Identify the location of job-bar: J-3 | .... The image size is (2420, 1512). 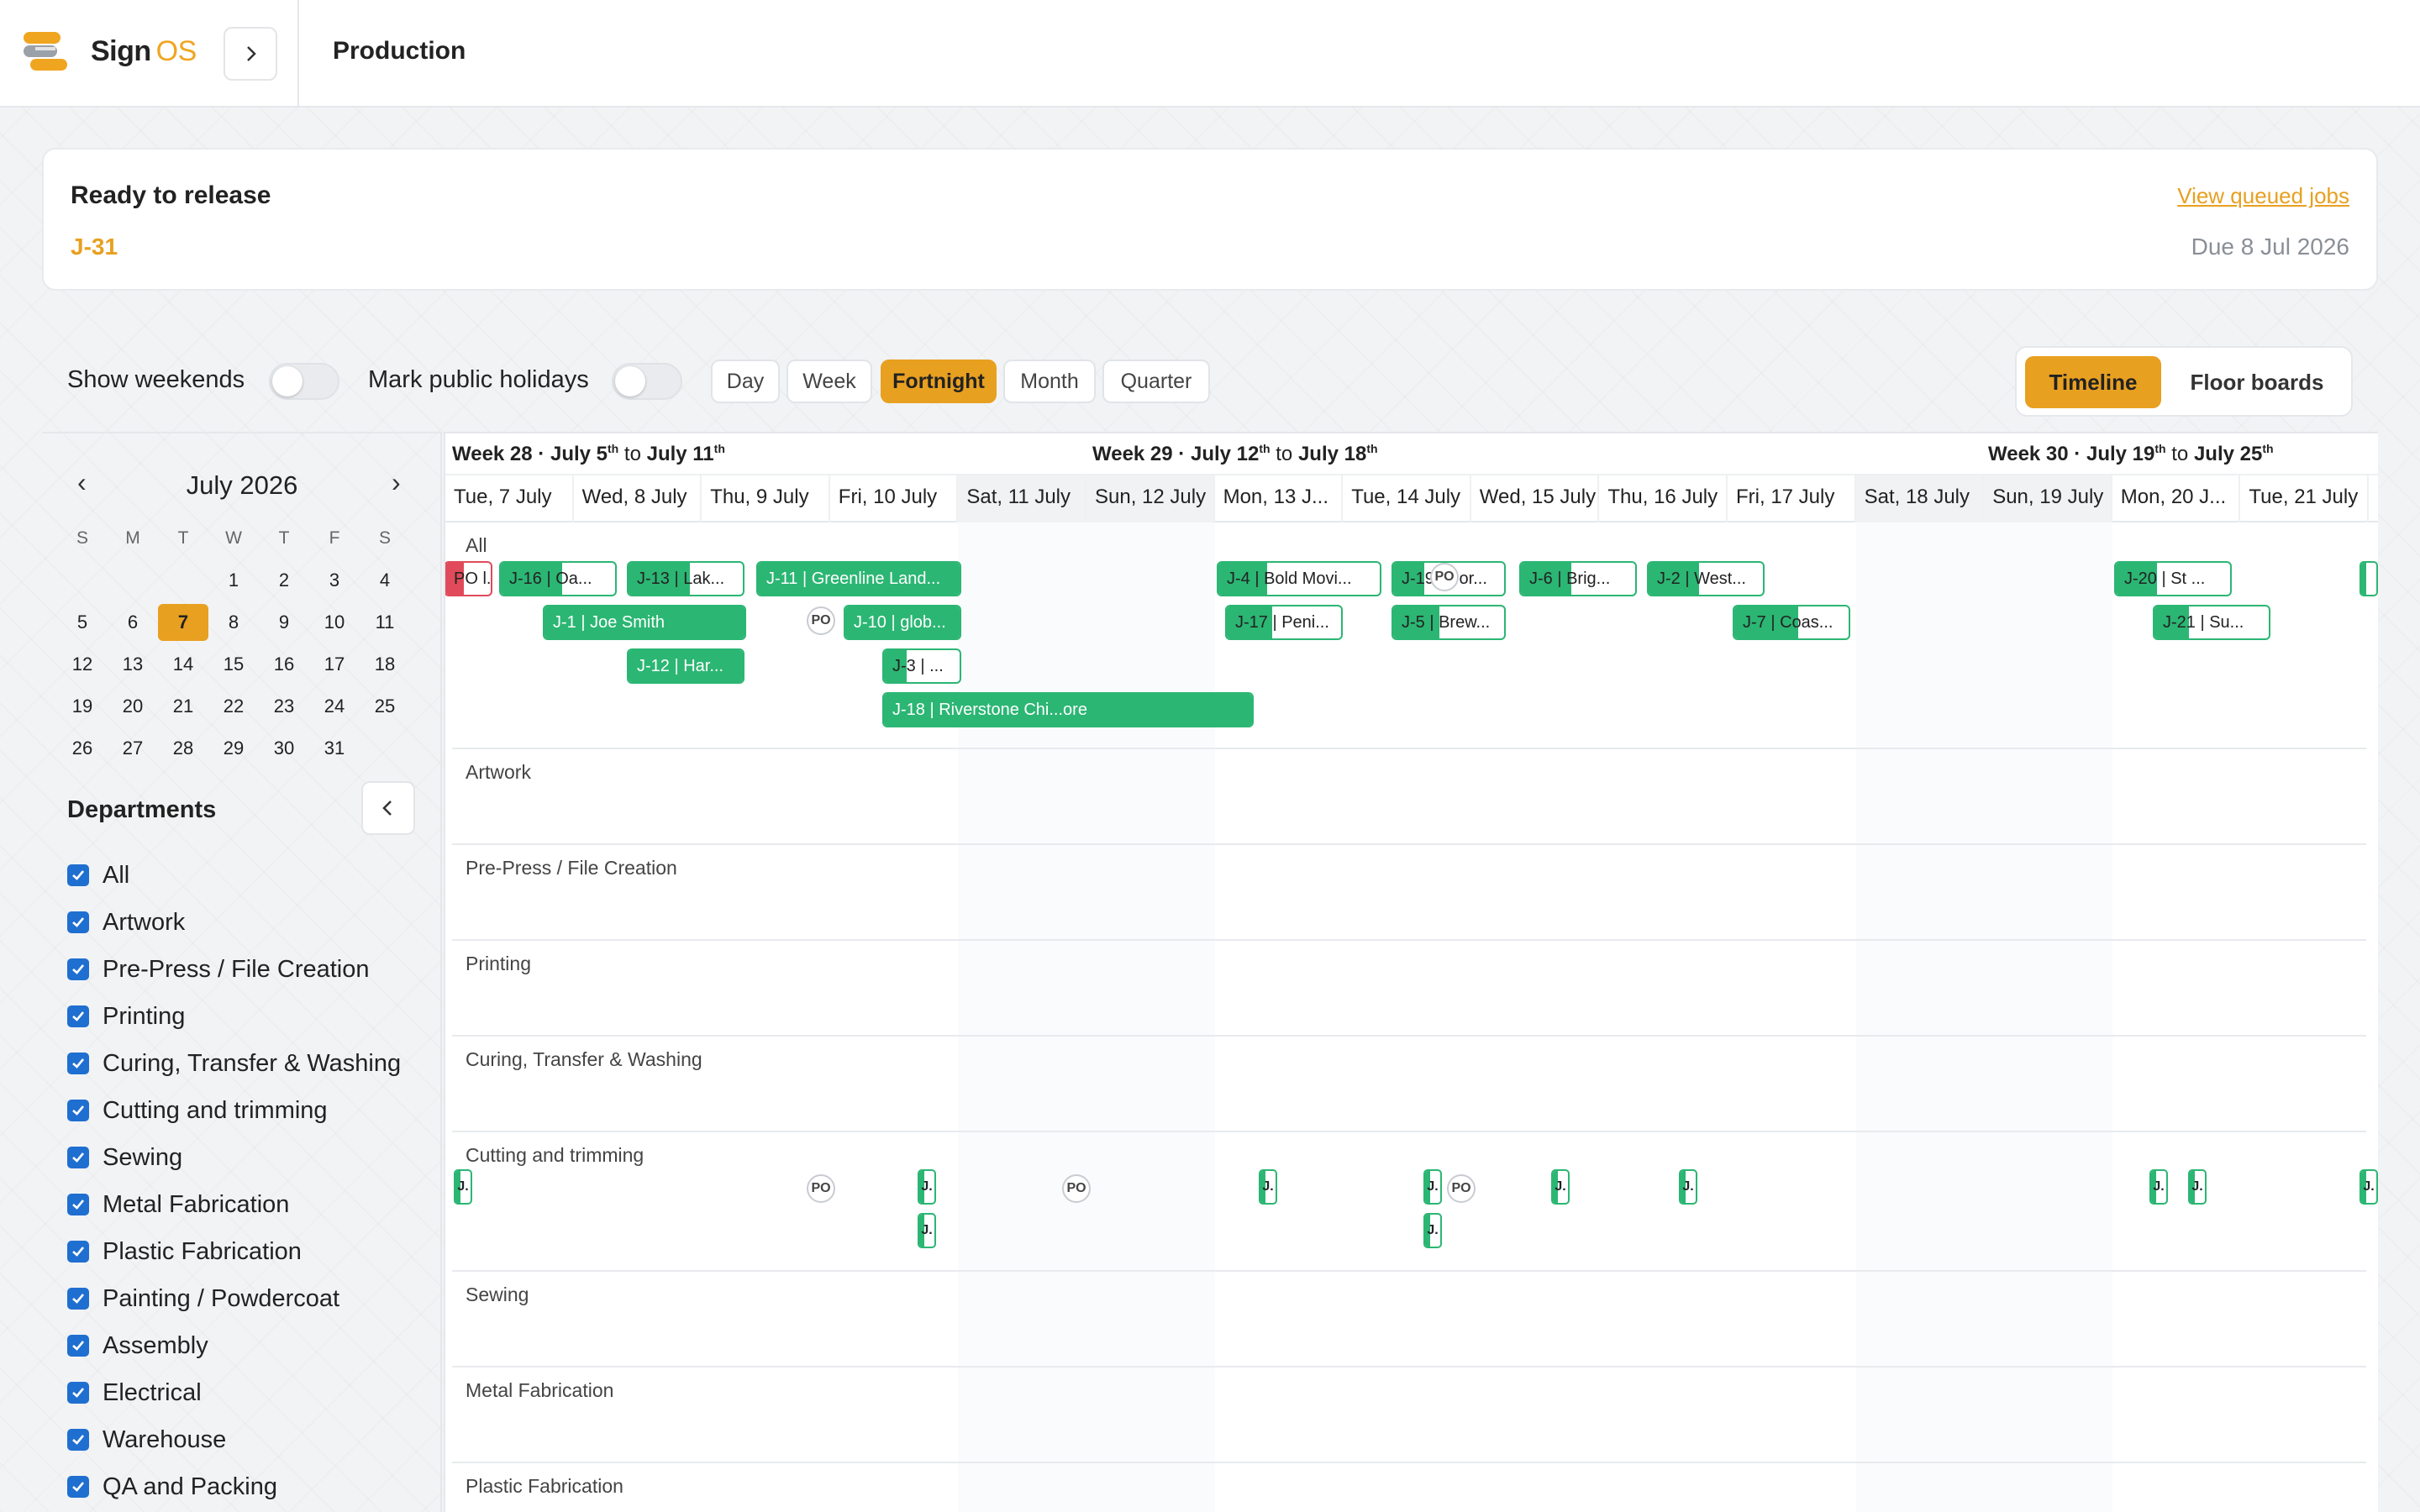
(922, 666).